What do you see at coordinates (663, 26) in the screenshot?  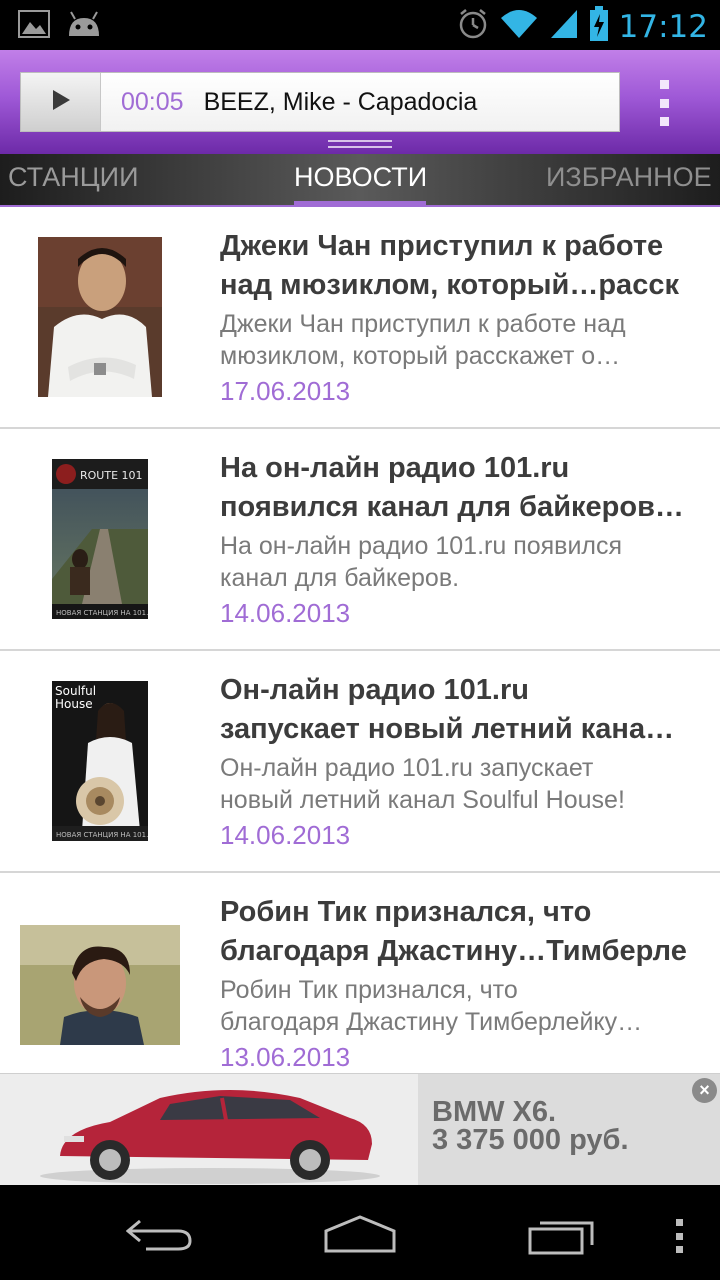 I see `status-time: 17:12` at bounding box center [663, 26].